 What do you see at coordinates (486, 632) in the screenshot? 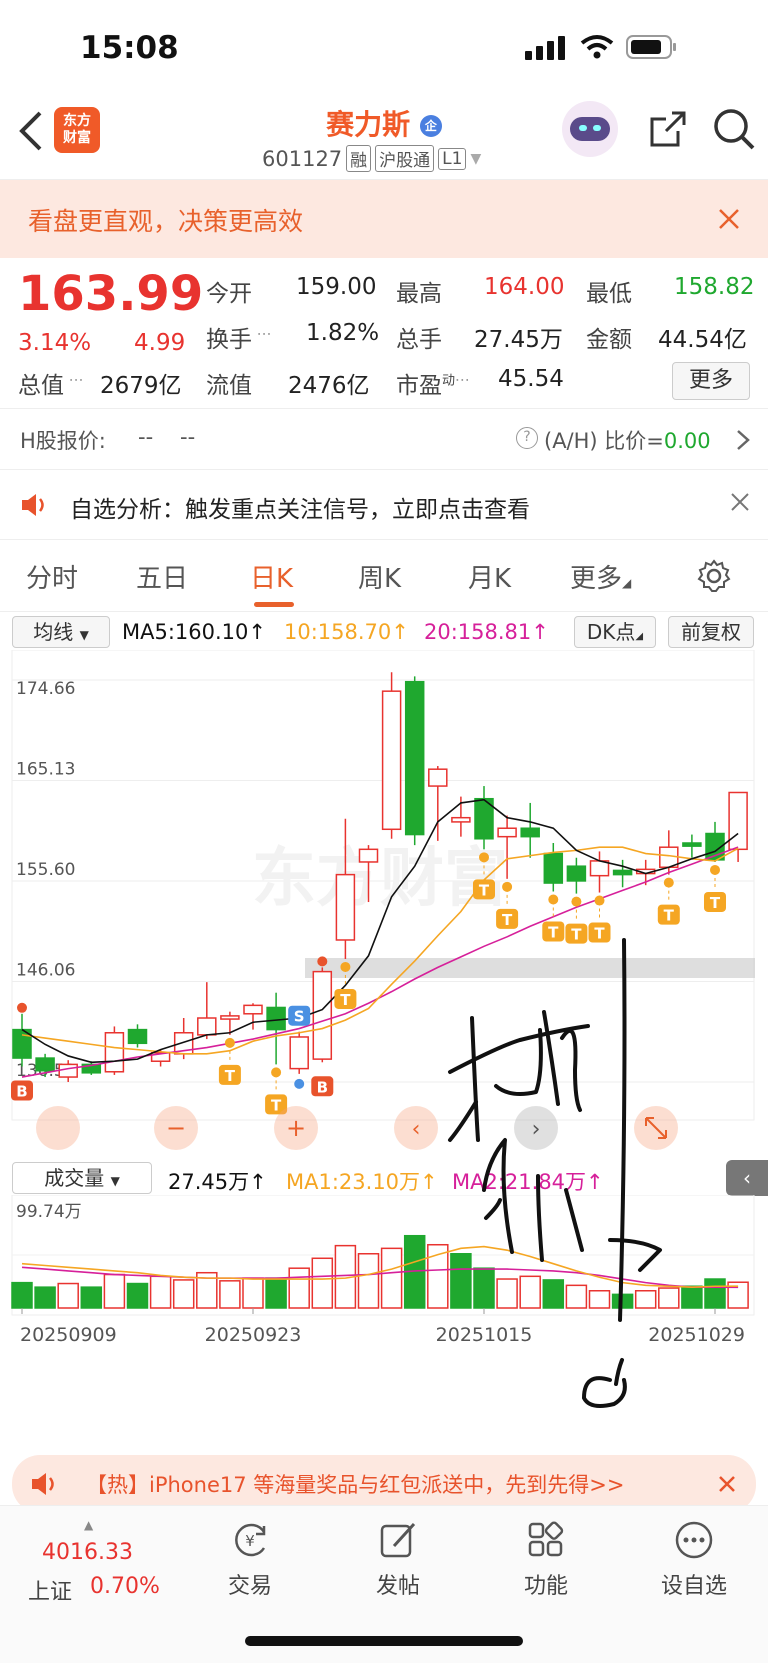
I see `ma20-value: 20:158.81↑` at bounding box center [486, 632].